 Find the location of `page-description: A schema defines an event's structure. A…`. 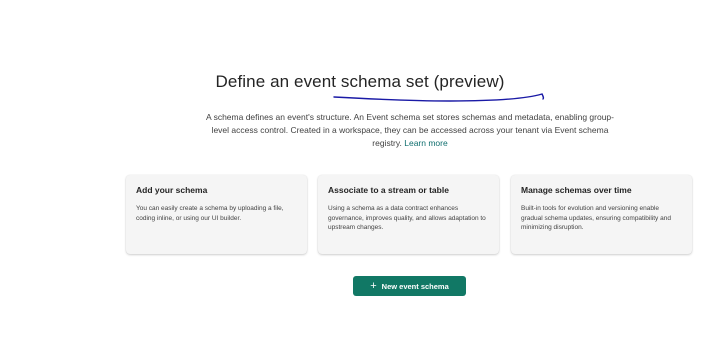

page-description: A schema defines an event's structure. A… is located at coordinates (410, 130).